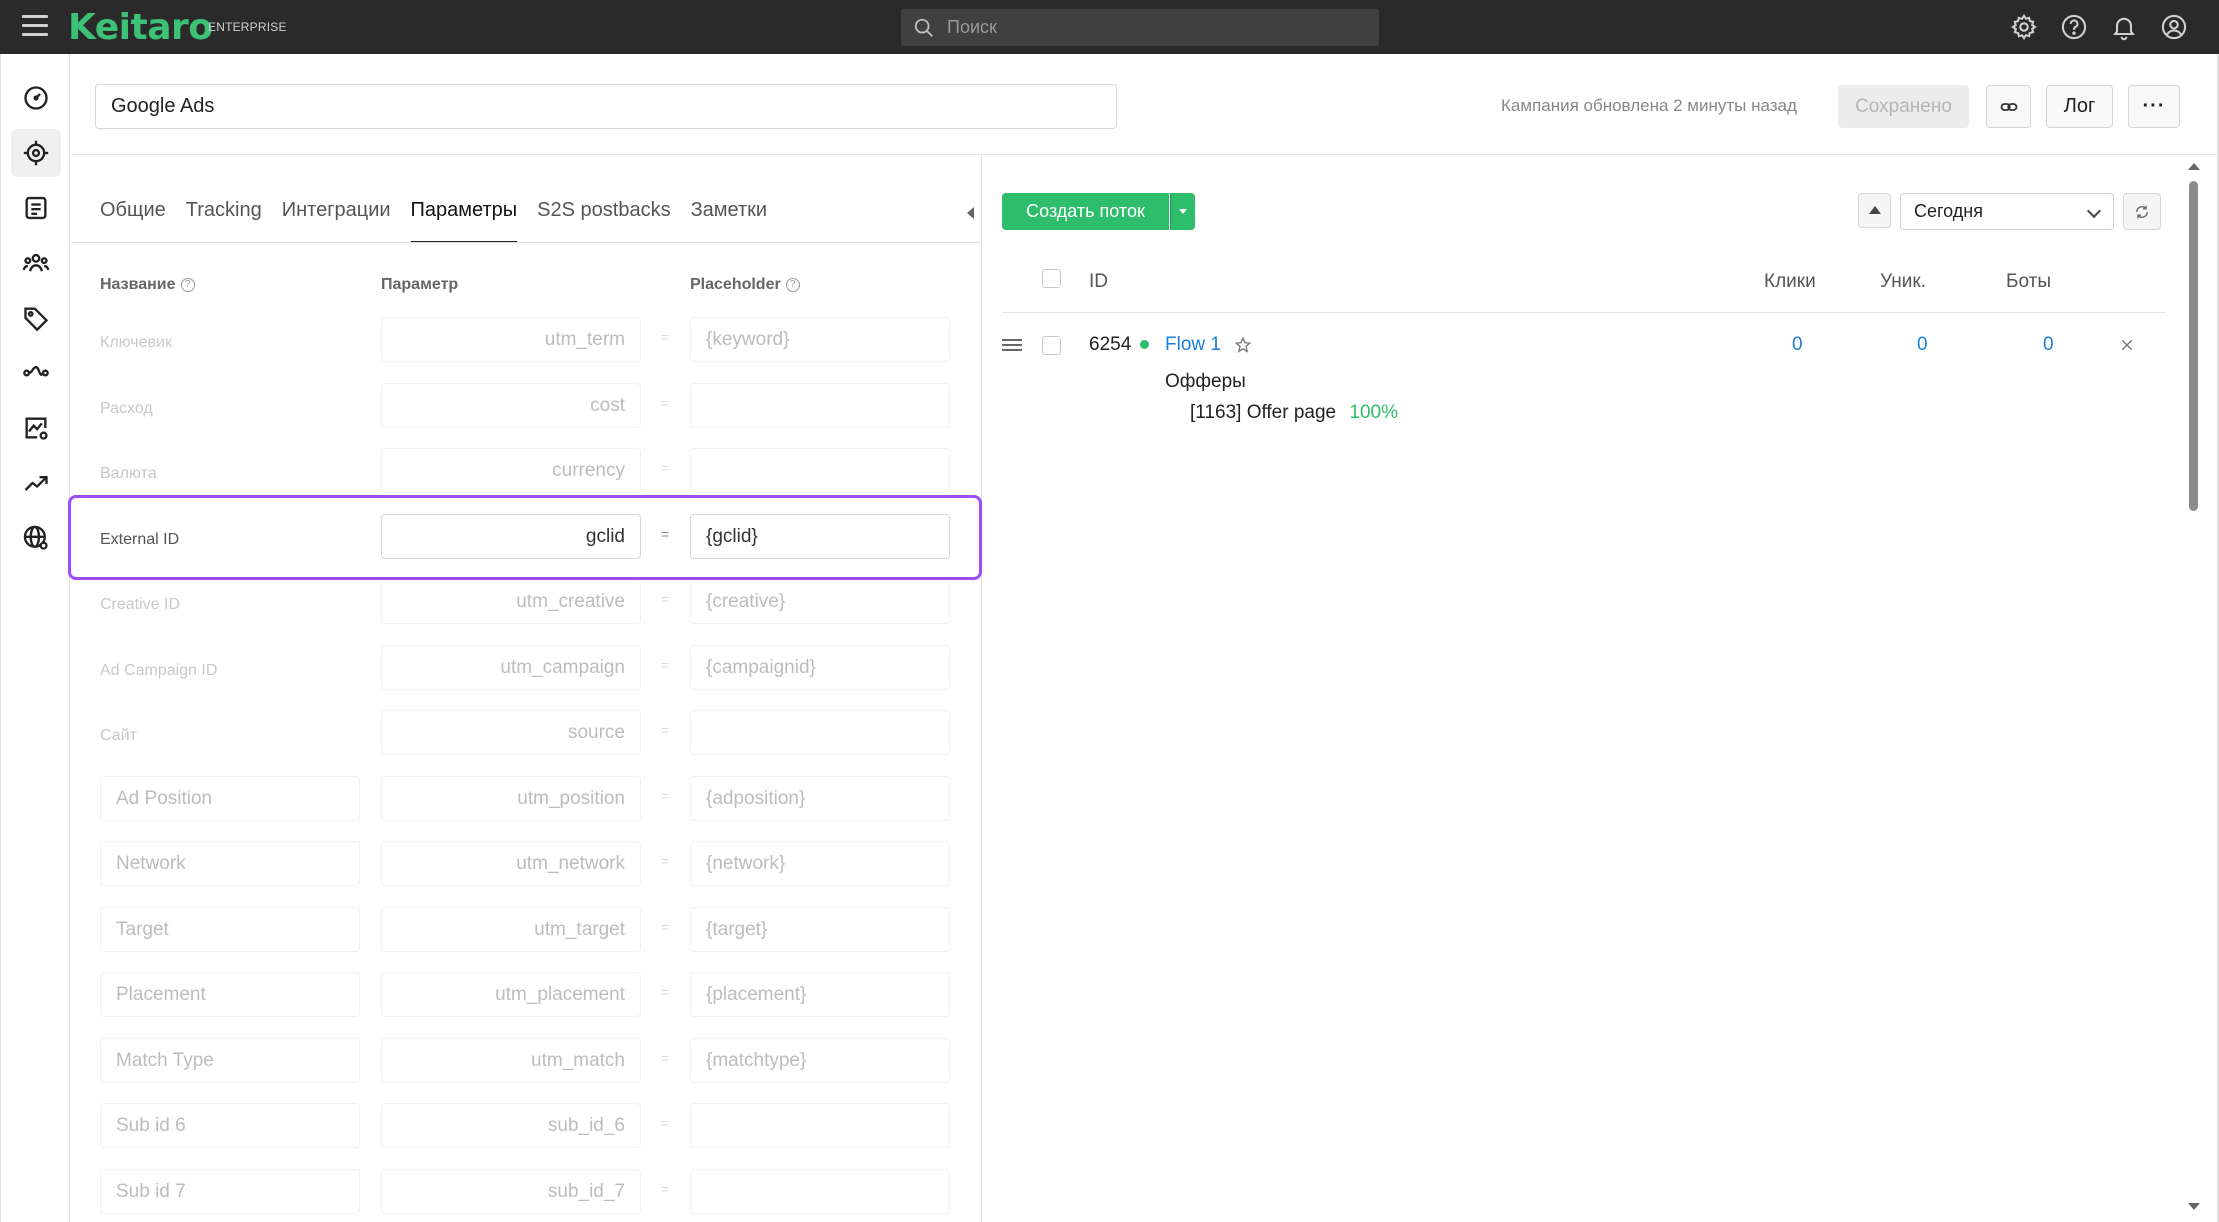  What do you see at coordinates (140, 27) in the screenshot?
I see `logo: Keitaro` at bounding box center [140, 27].